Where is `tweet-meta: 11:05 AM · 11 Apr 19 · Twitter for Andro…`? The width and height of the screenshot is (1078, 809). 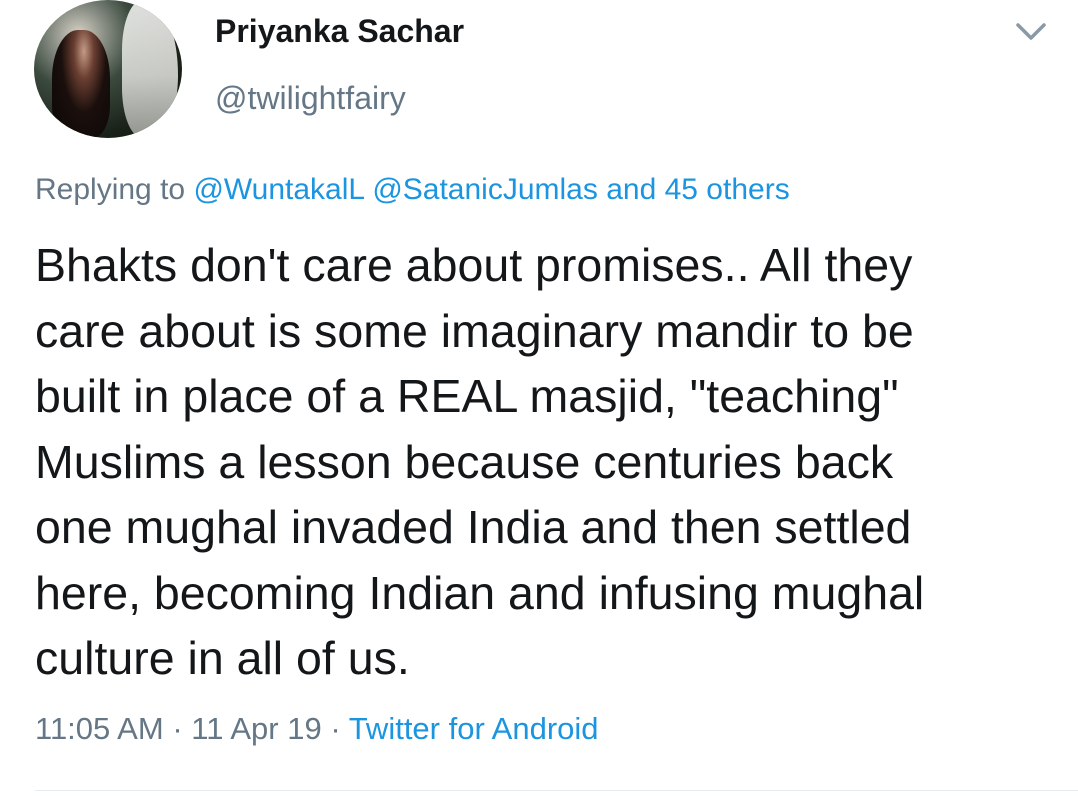 tweet-meta: 11:05 AM · 11 Apr 19 · Twitter for Andro… is located at coordinates (317, 729).